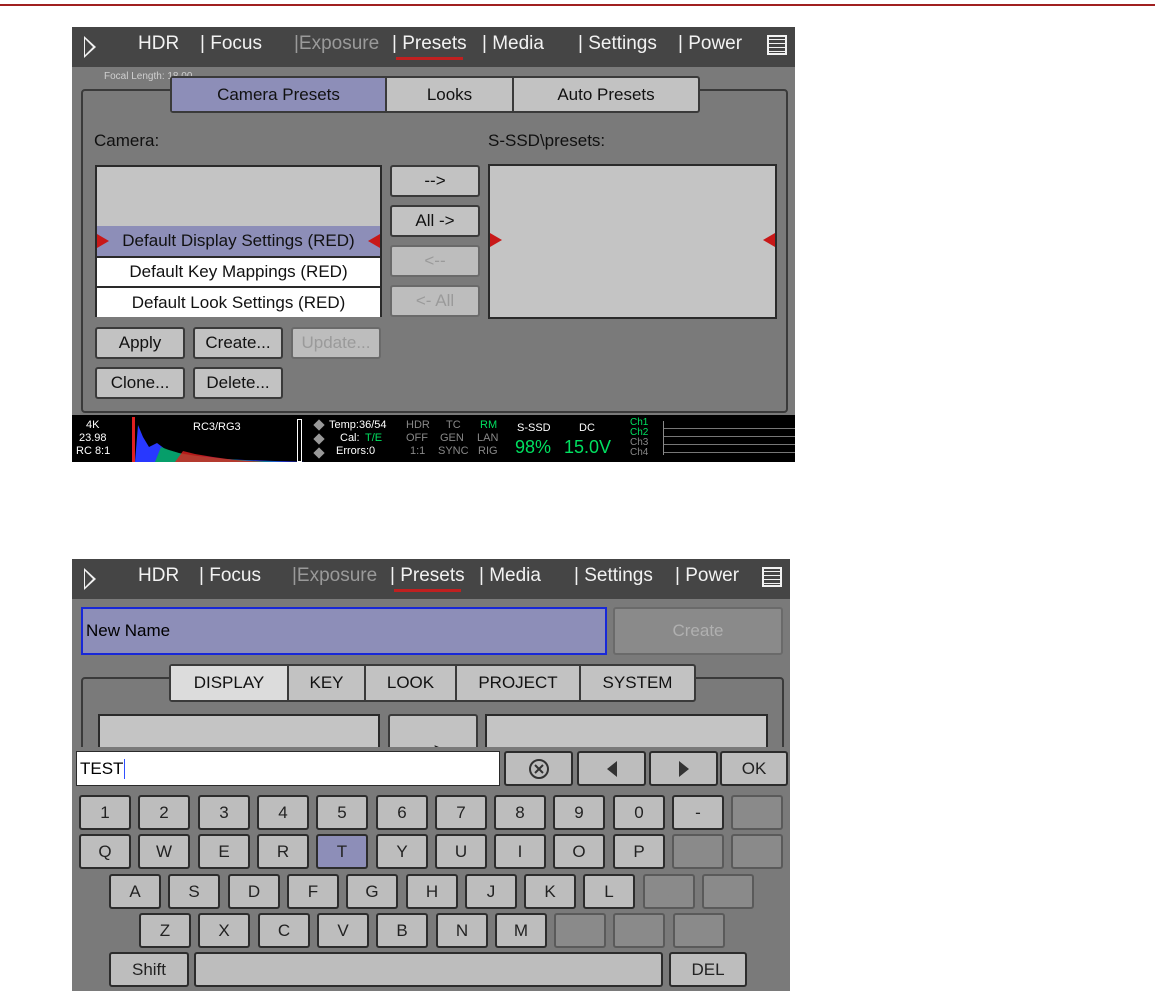 The height and width of the screenshot is (991, 1155). I want to click on key-9: 9, so click(579, 812).